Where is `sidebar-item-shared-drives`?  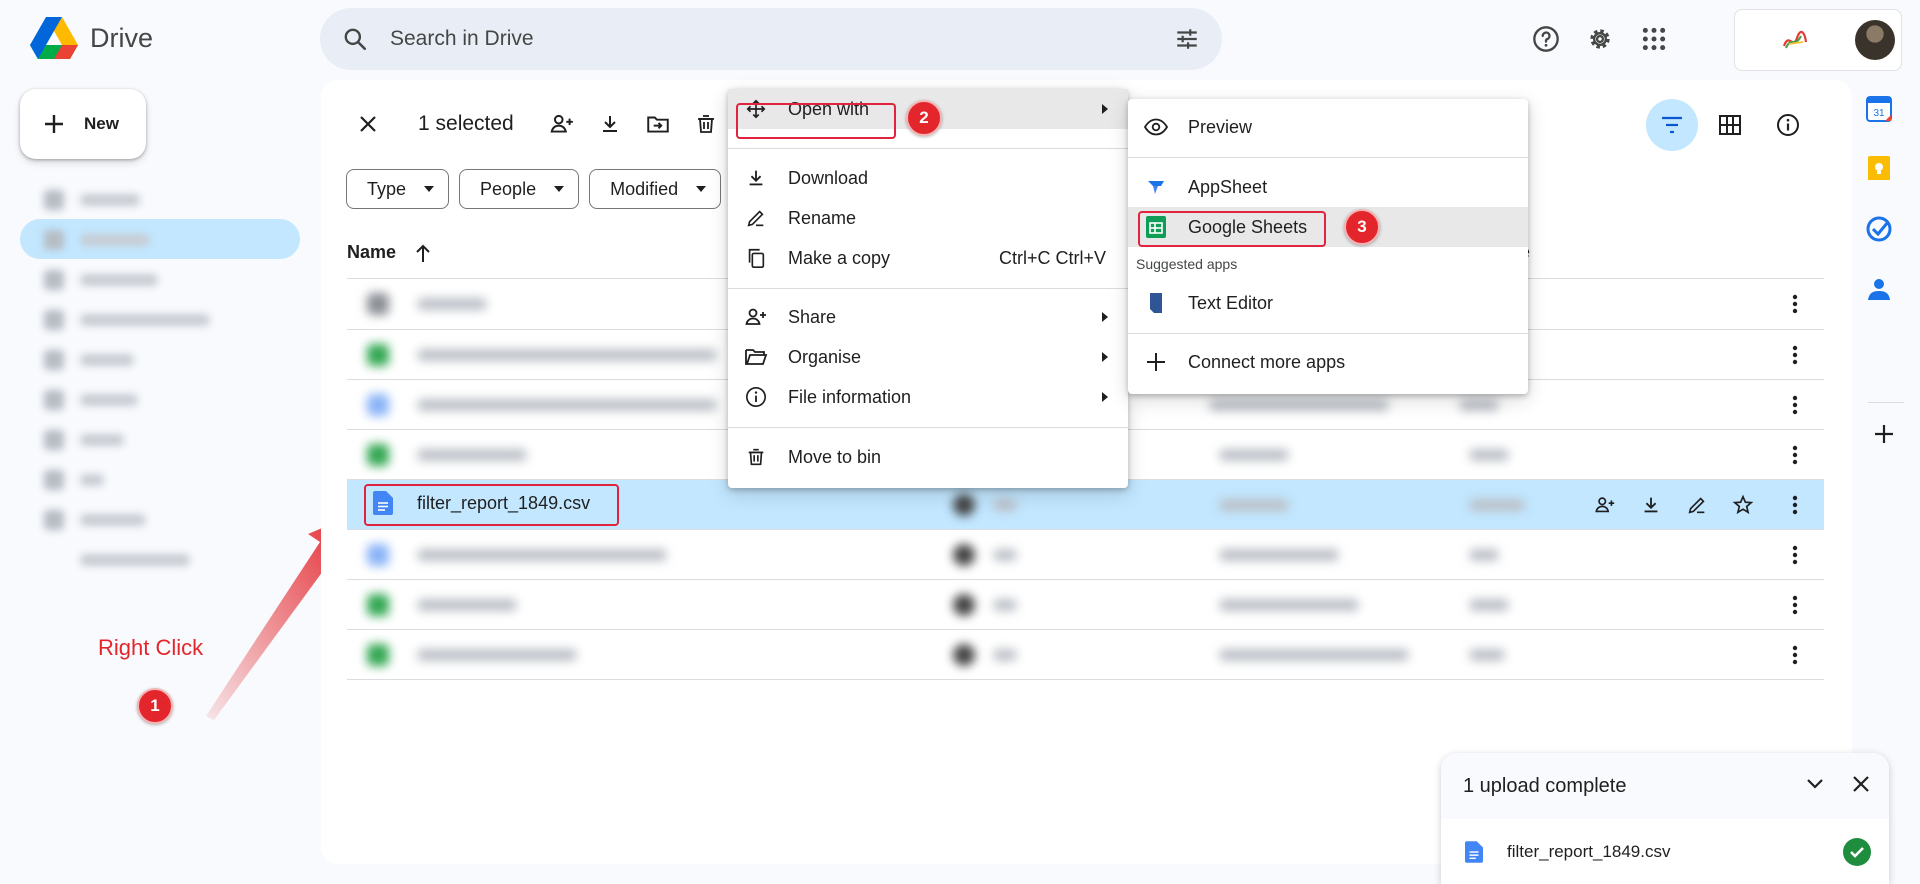
sidebar-item-shared-drives is located at coordinates (167, 280).